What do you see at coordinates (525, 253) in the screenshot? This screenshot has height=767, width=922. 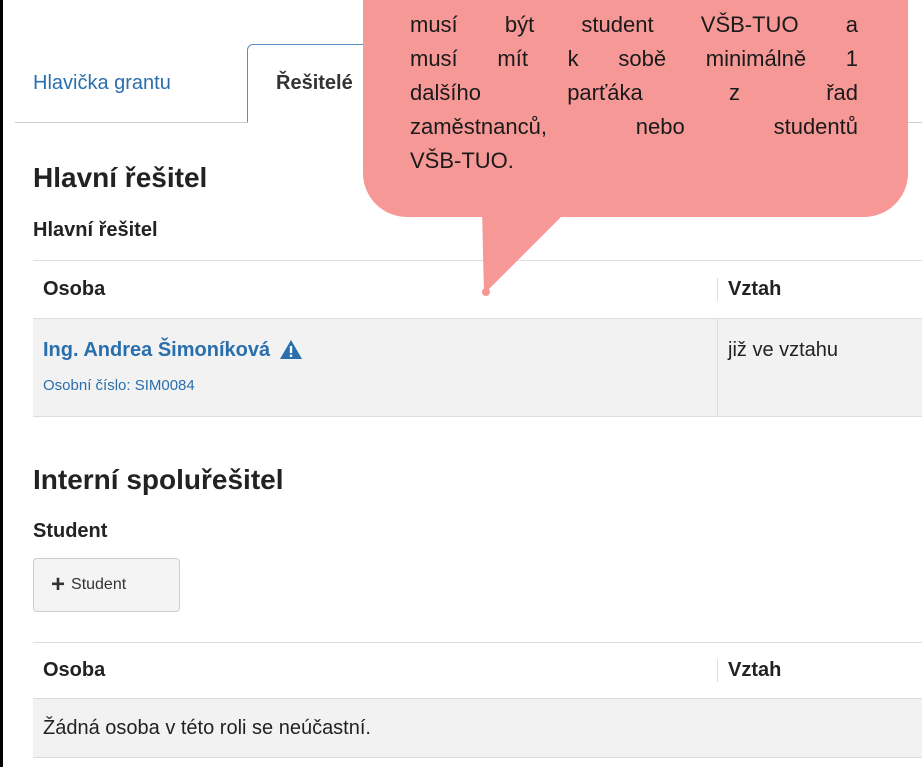 I see `callout-tail` at bounding box center [525, 253].